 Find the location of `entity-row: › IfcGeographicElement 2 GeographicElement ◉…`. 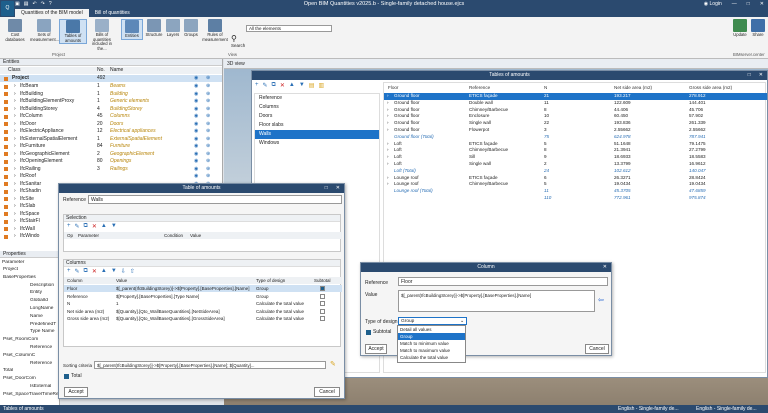

entity-row: › IfcGeographicElement 2 GeographicElement ◉… is located at coordinates (111, 154).